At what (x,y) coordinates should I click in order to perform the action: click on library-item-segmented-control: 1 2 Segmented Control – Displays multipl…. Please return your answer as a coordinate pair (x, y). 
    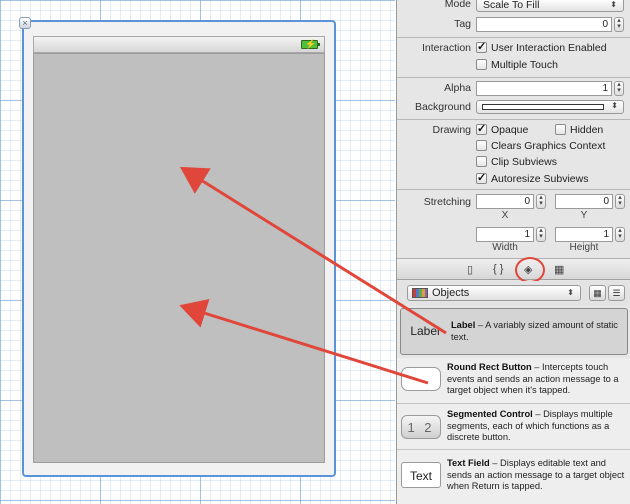
    Looking at the image, I should click on (513, 427).